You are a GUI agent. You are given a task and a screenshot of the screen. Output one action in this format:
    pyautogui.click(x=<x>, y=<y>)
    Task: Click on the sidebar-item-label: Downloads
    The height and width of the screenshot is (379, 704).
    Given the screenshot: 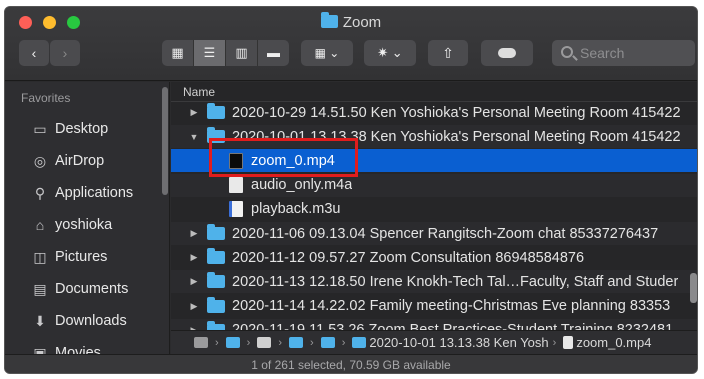 What is the action you would take?
    pyautogui.click(x=91, y=321)
    